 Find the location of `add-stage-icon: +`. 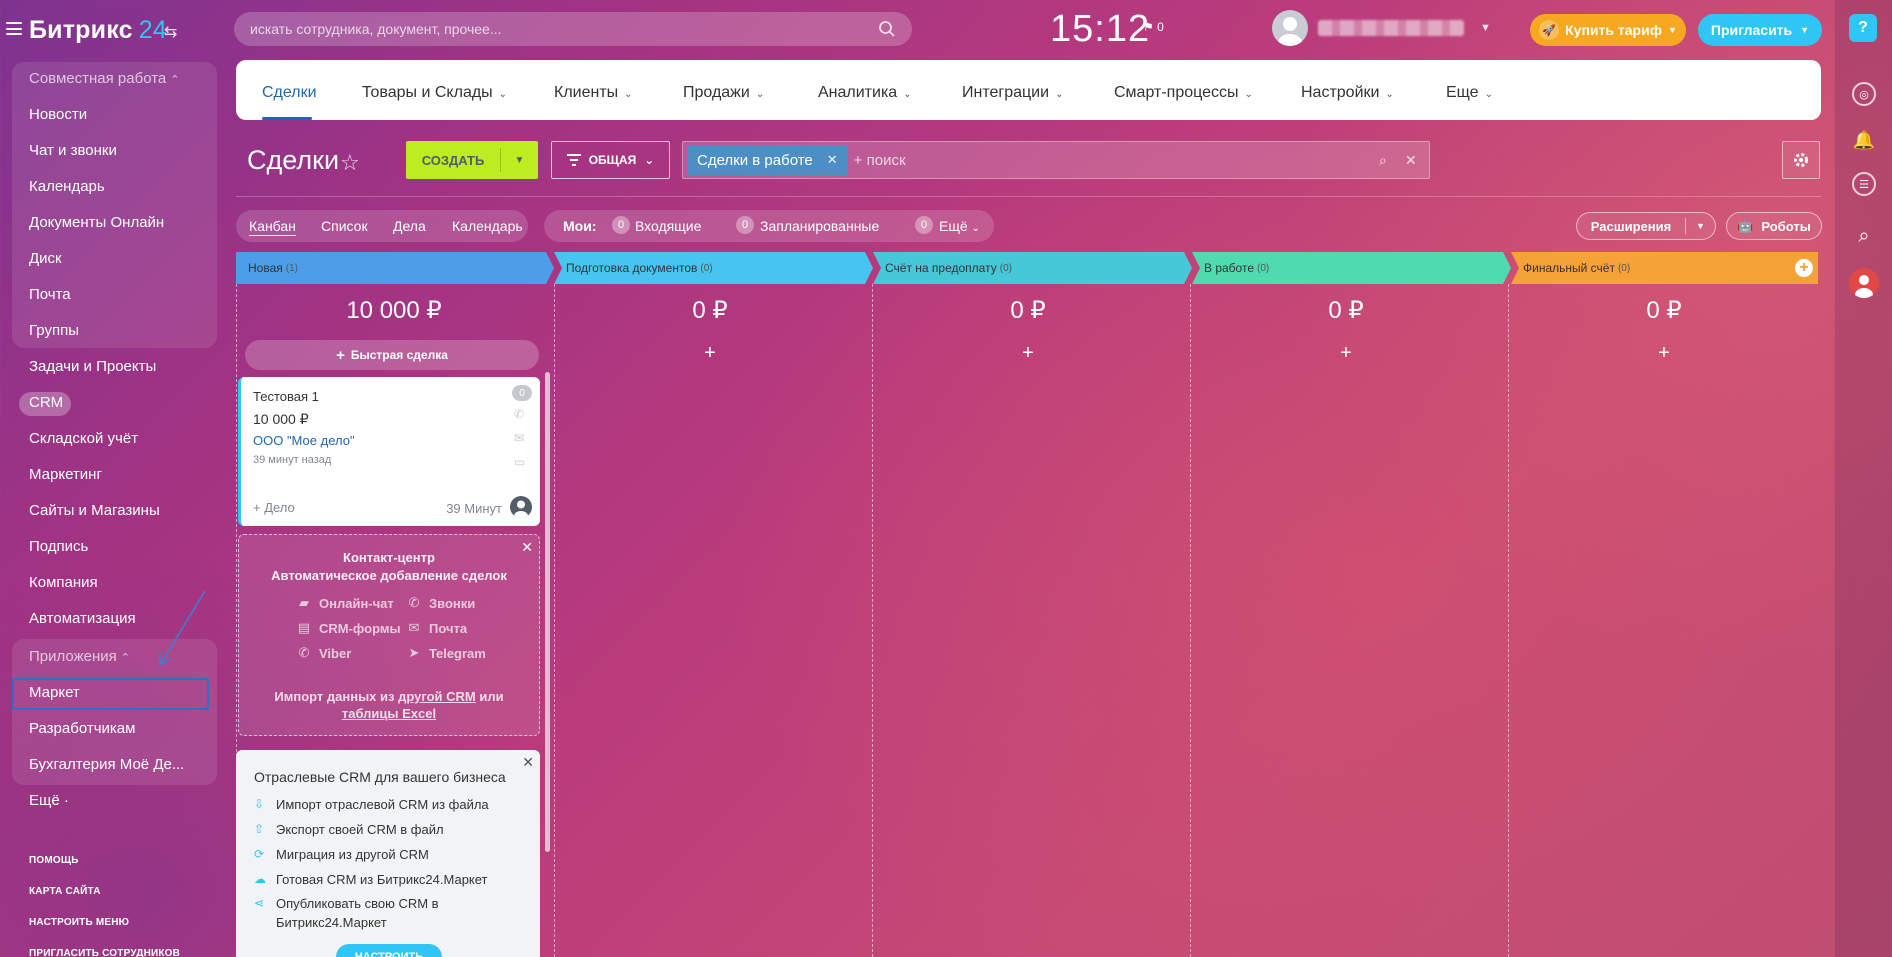

add-stage-icon: + is located at coordinates (1804, 268).